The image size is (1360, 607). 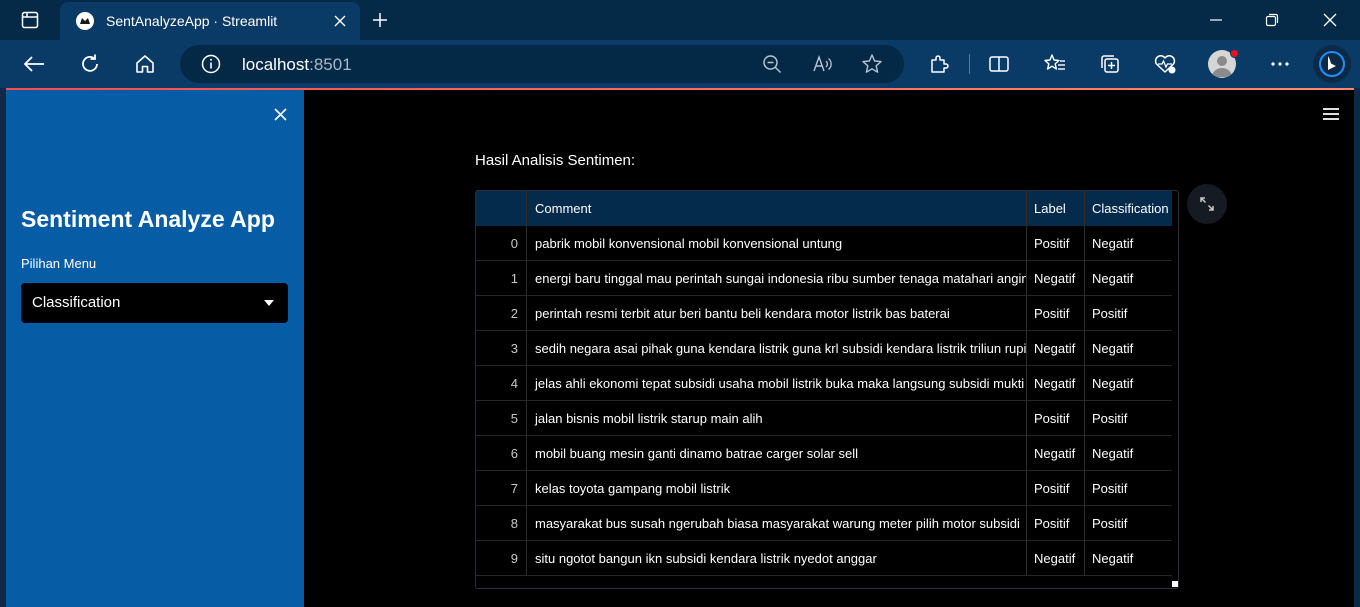 What do you see at coordinates (85, 21) in the screenshot?
I see `streamlit-favicon-icon` at bounding box center [85, 21].